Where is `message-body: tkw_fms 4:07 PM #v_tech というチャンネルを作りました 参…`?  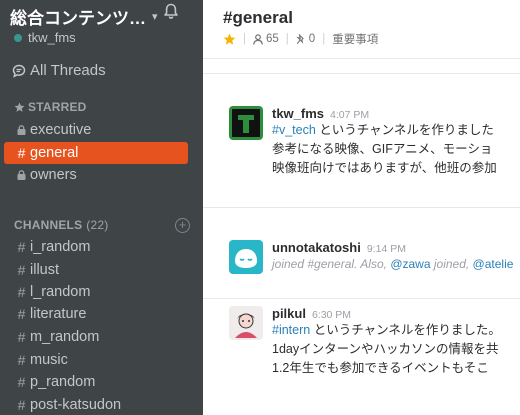
message-body: tkw_fms 4:07 PM #v_tech というチャンネルを作りました 参… is located at coordinates (396, 142).